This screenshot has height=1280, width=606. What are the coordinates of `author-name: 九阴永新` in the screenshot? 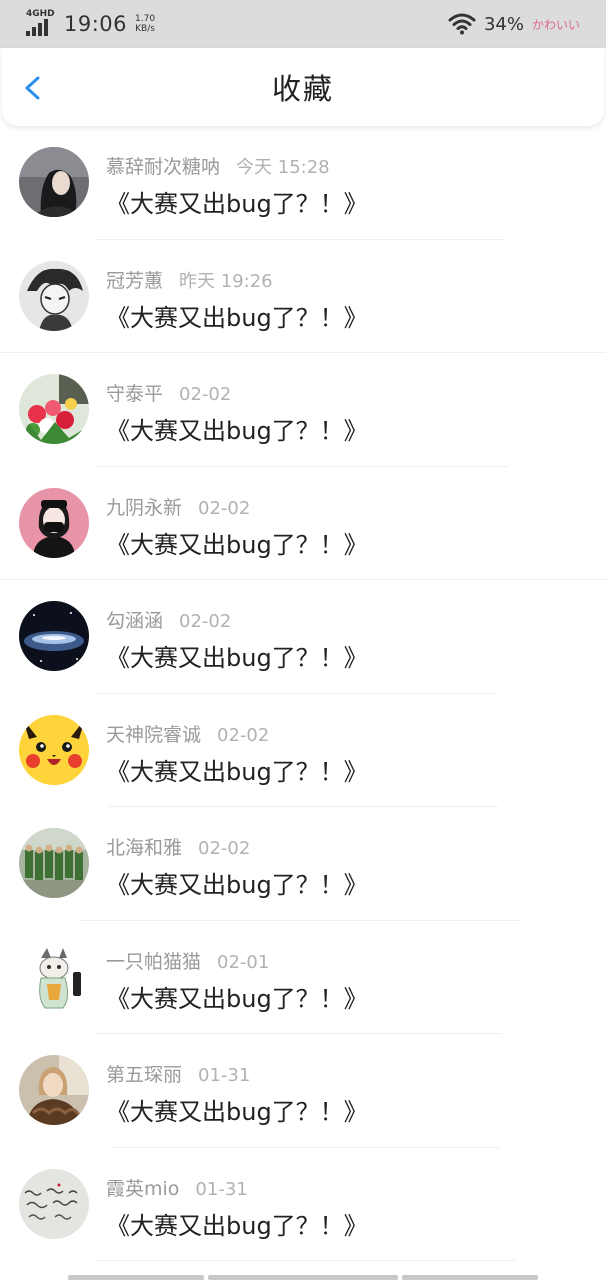 It's located at (144, 507).